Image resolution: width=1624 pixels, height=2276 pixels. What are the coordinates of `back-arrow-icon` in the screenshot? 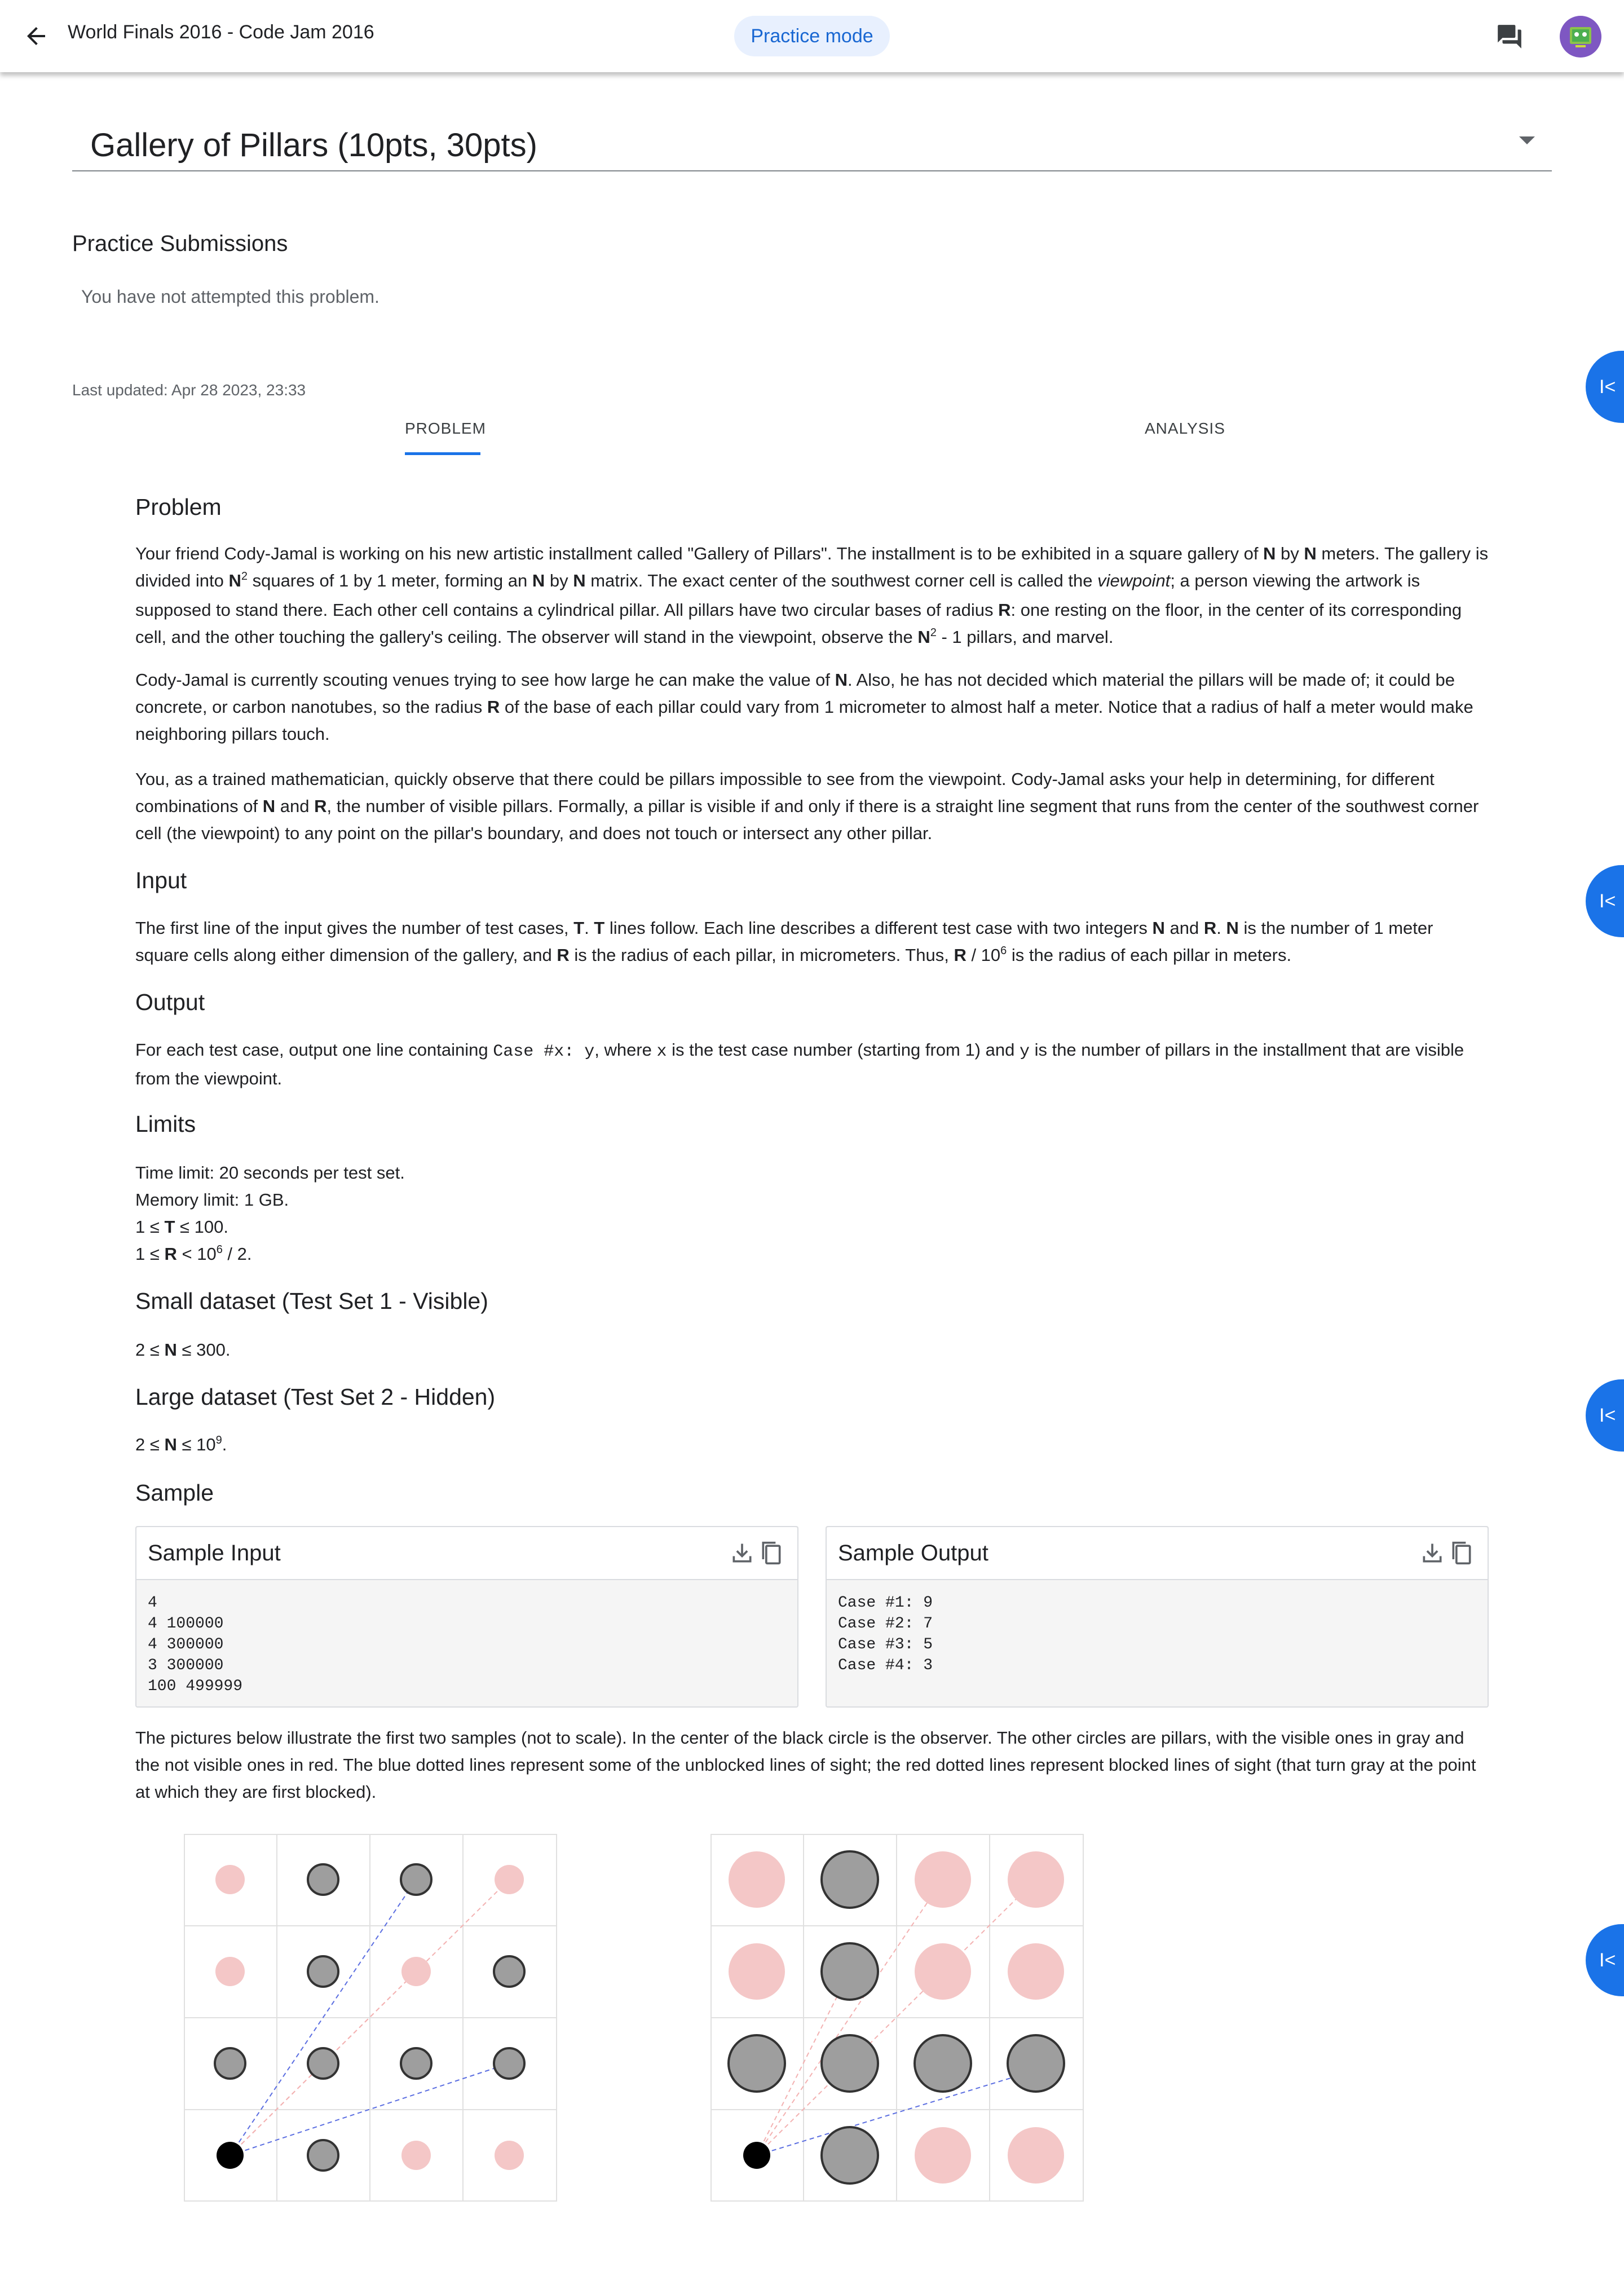 It's located at (36, 36).